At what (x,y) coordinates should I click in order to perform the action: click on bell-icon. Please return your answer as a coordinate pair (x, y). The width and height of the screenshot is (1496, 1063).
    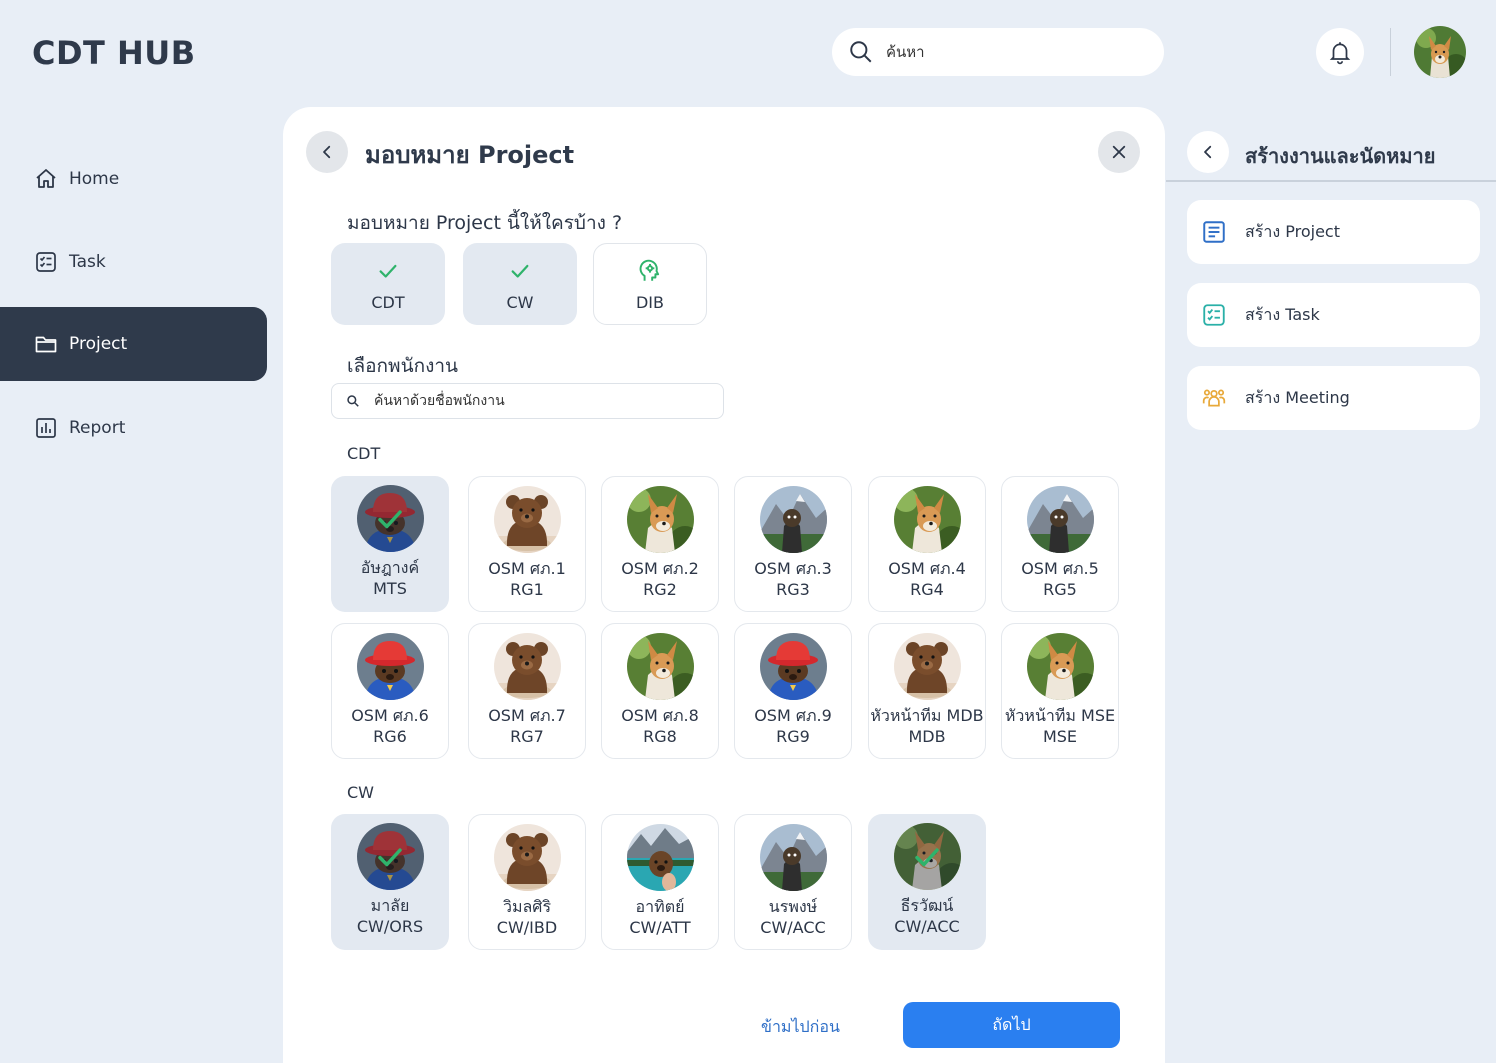
    Looking at the image, I should click on (1340, 53).